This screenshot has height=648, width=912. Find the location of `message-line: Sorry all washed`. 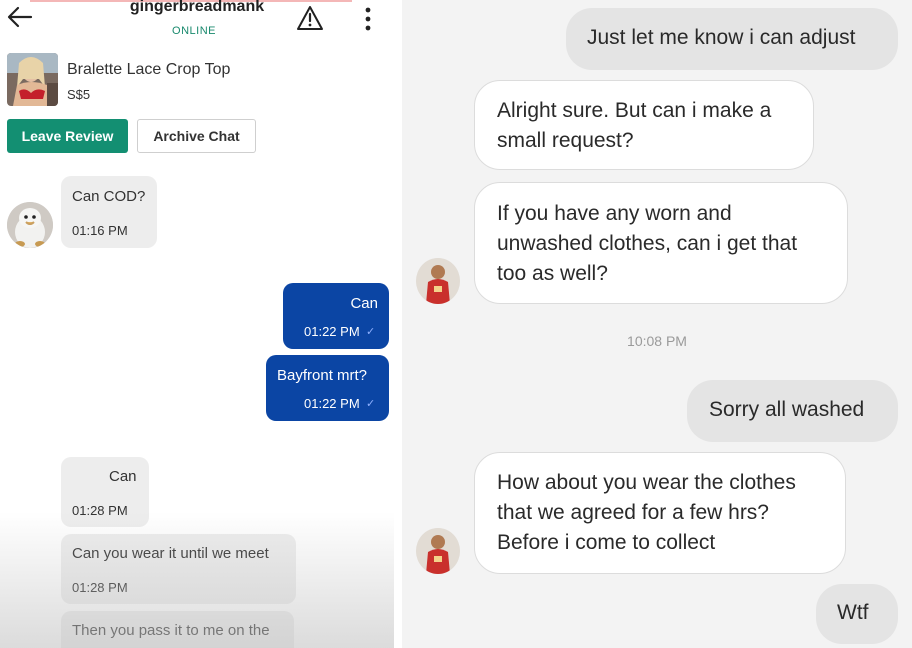

message-line: Sorry all washed is located at coordinates (787, 409).